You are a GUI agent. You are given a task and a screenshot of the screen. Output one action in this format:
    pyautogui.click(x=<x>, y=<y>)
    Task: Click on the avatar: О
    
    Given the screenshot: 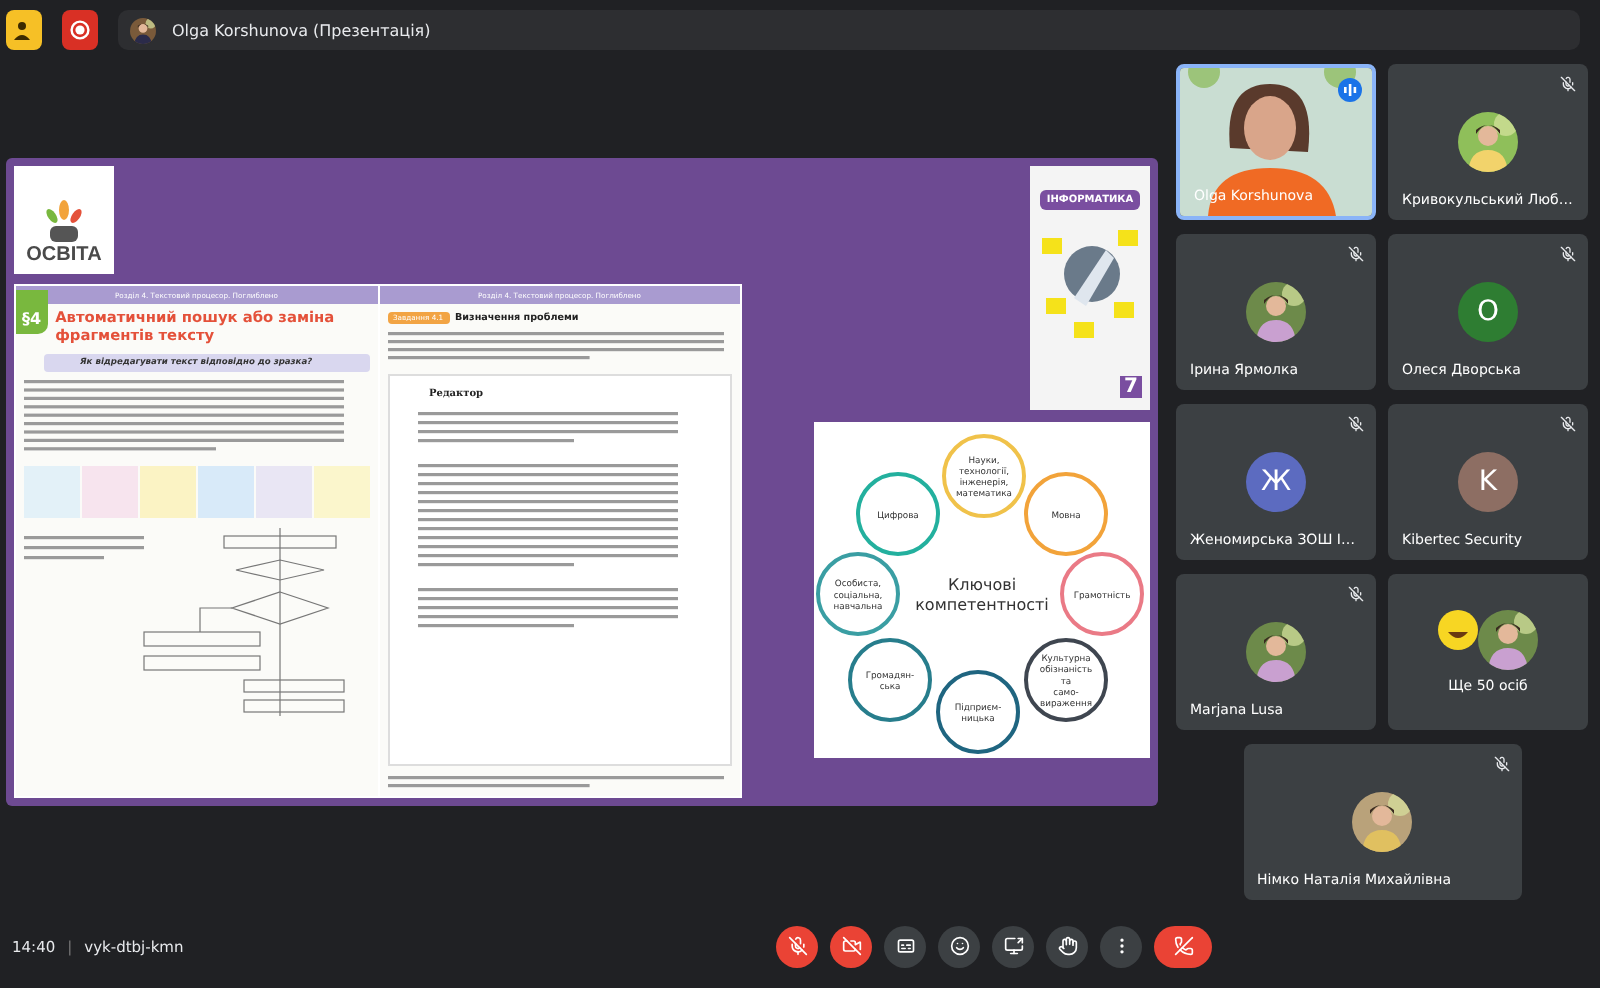 What is the action you would take?
    pyautogui.click(x=1488, y=312)
    